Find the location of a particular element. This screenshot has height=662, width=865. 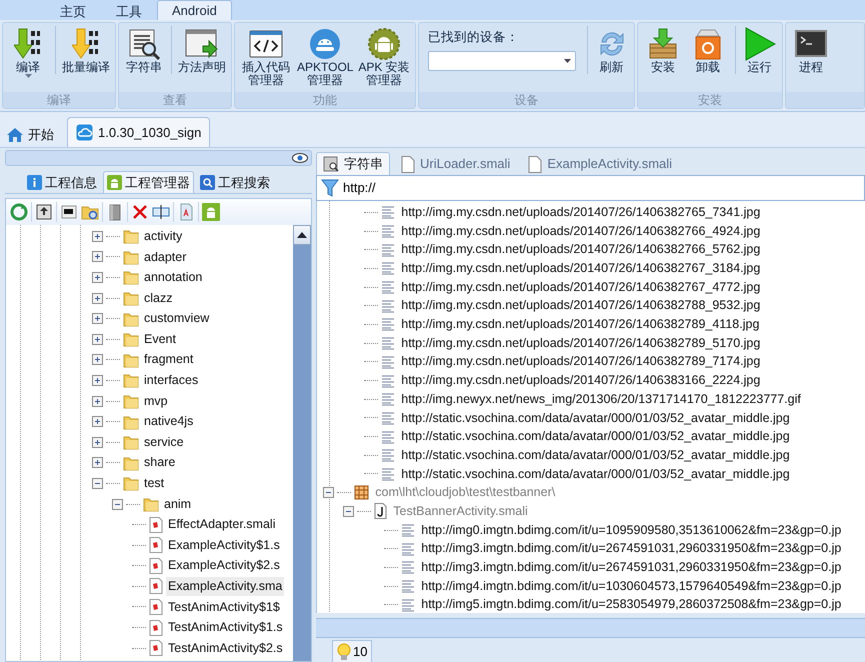

tree-item: anim is located at coordinates (178, 504).